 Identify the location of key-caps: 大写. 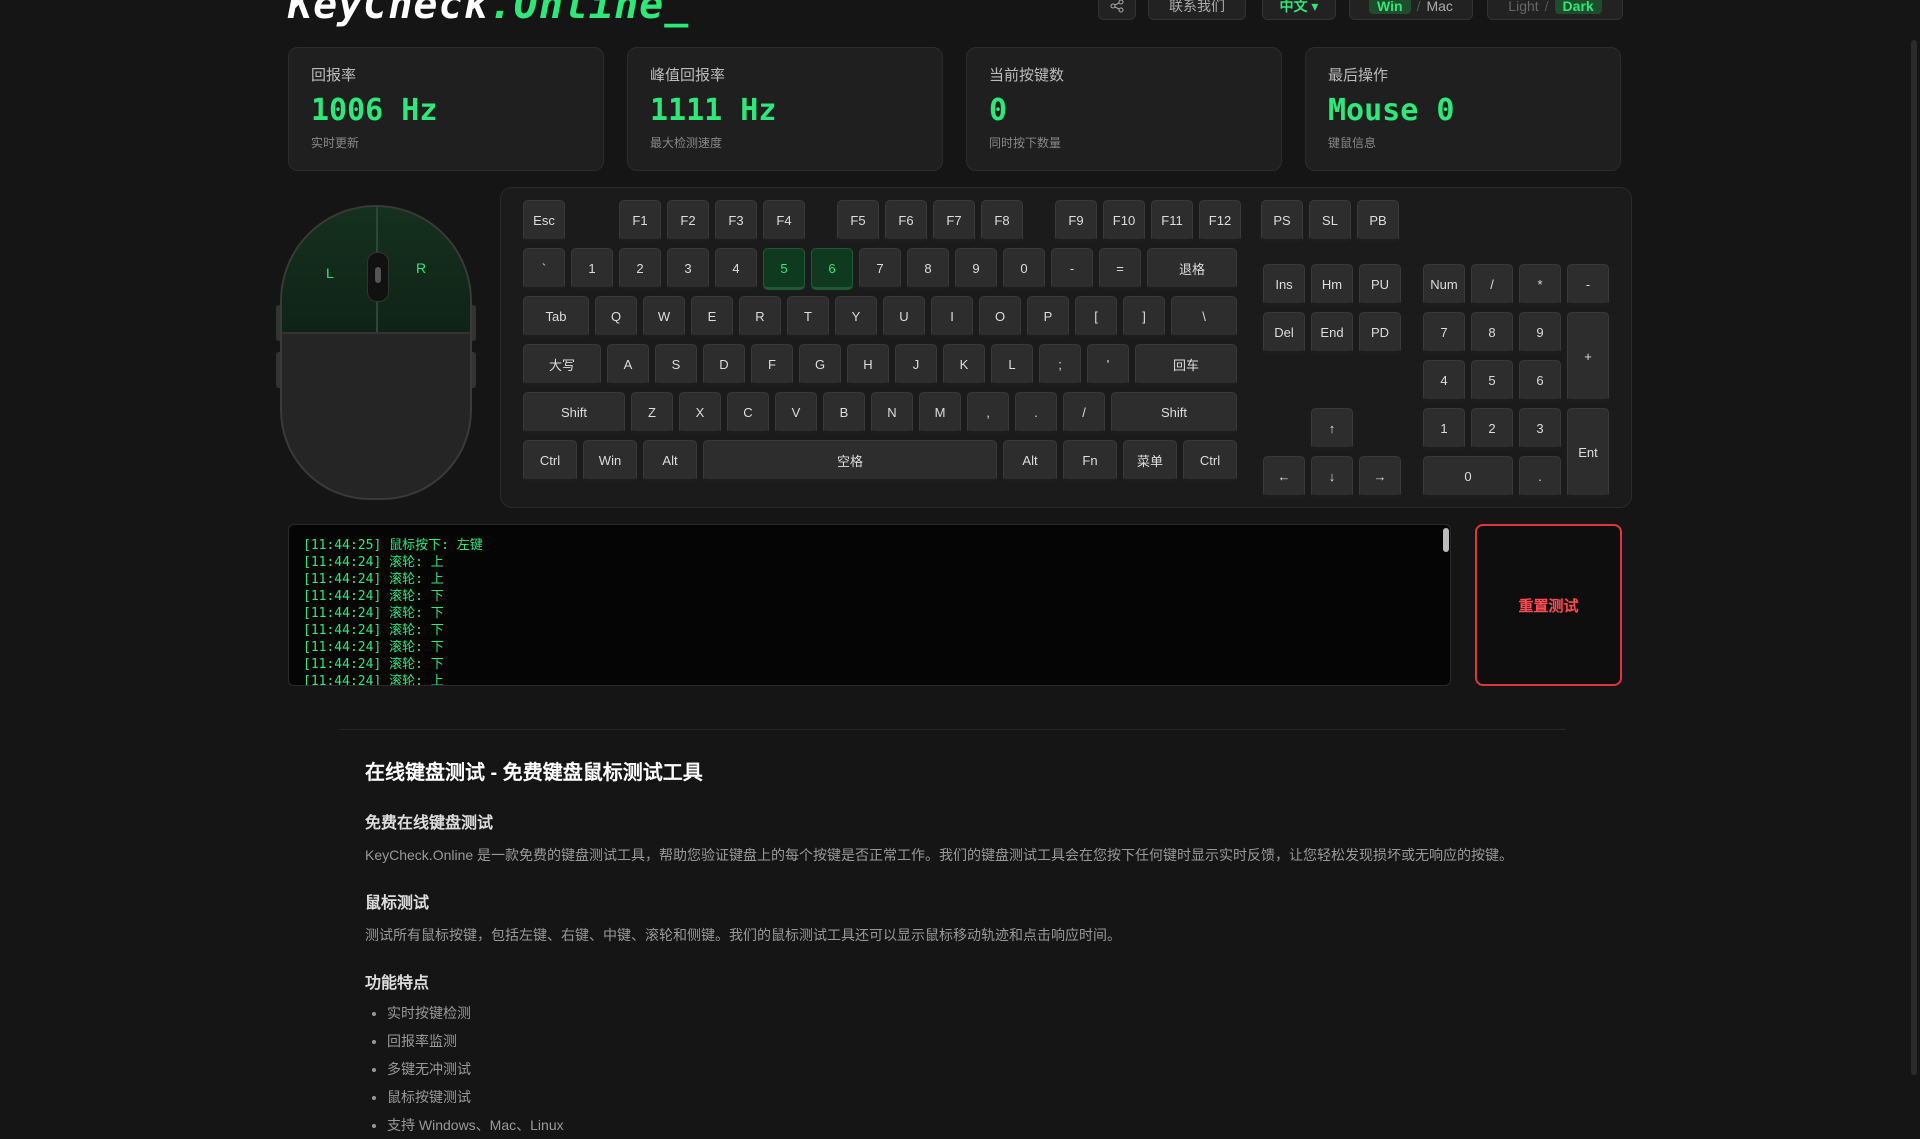
(562, 365).